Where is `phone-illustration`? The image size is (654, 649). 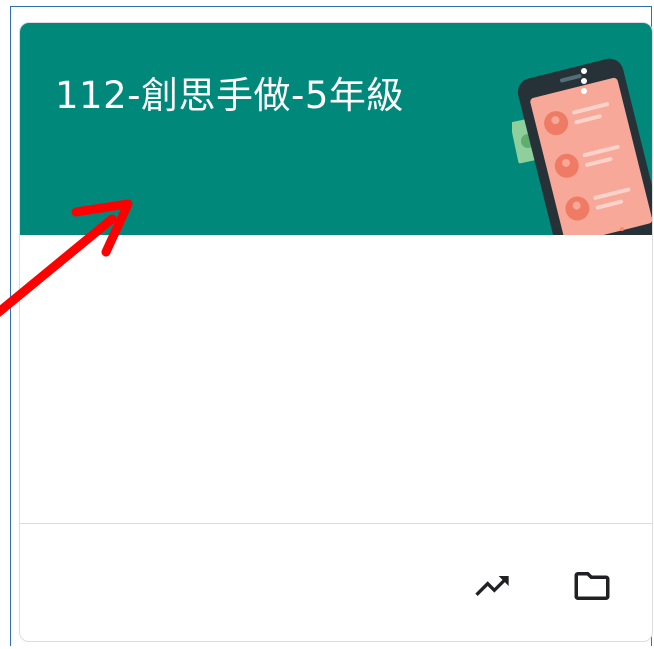
phone-illustration is located at coordinates (582, 146).